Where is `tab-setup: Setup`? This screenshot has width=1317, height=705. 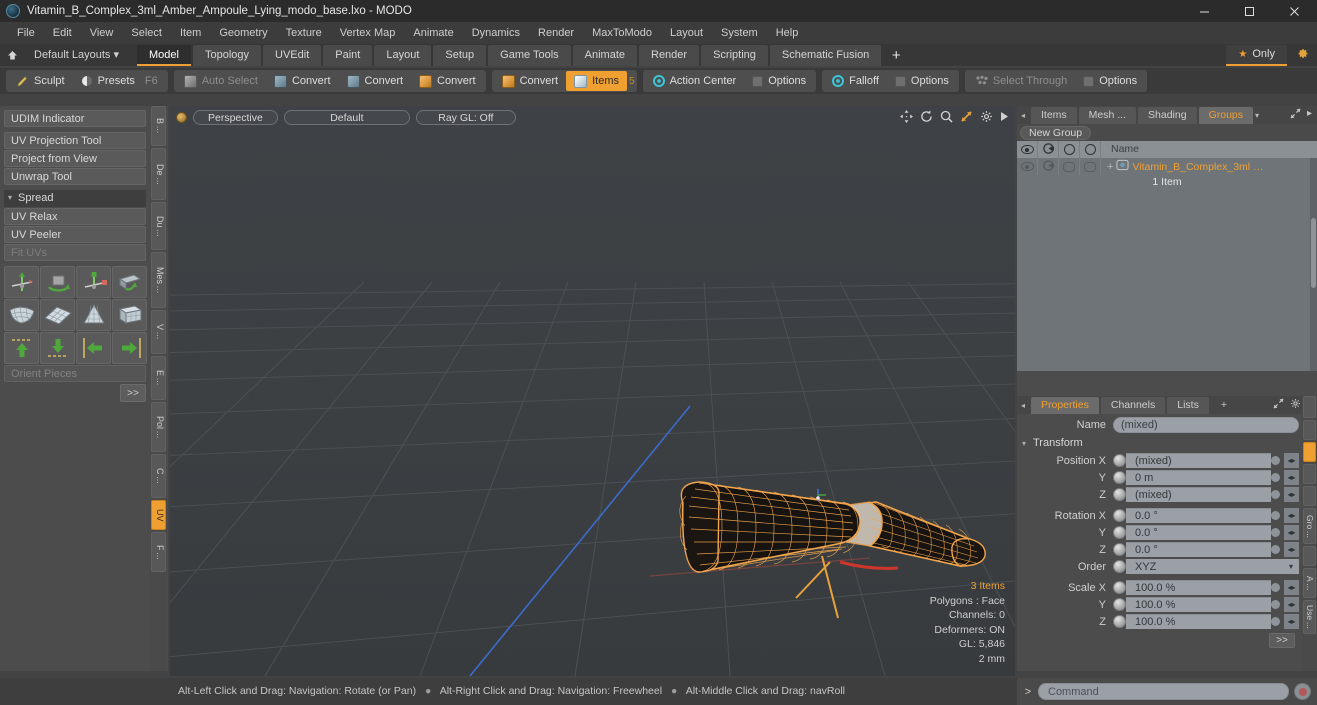
tab-setup: Setup is located at coordinates (460, 55).